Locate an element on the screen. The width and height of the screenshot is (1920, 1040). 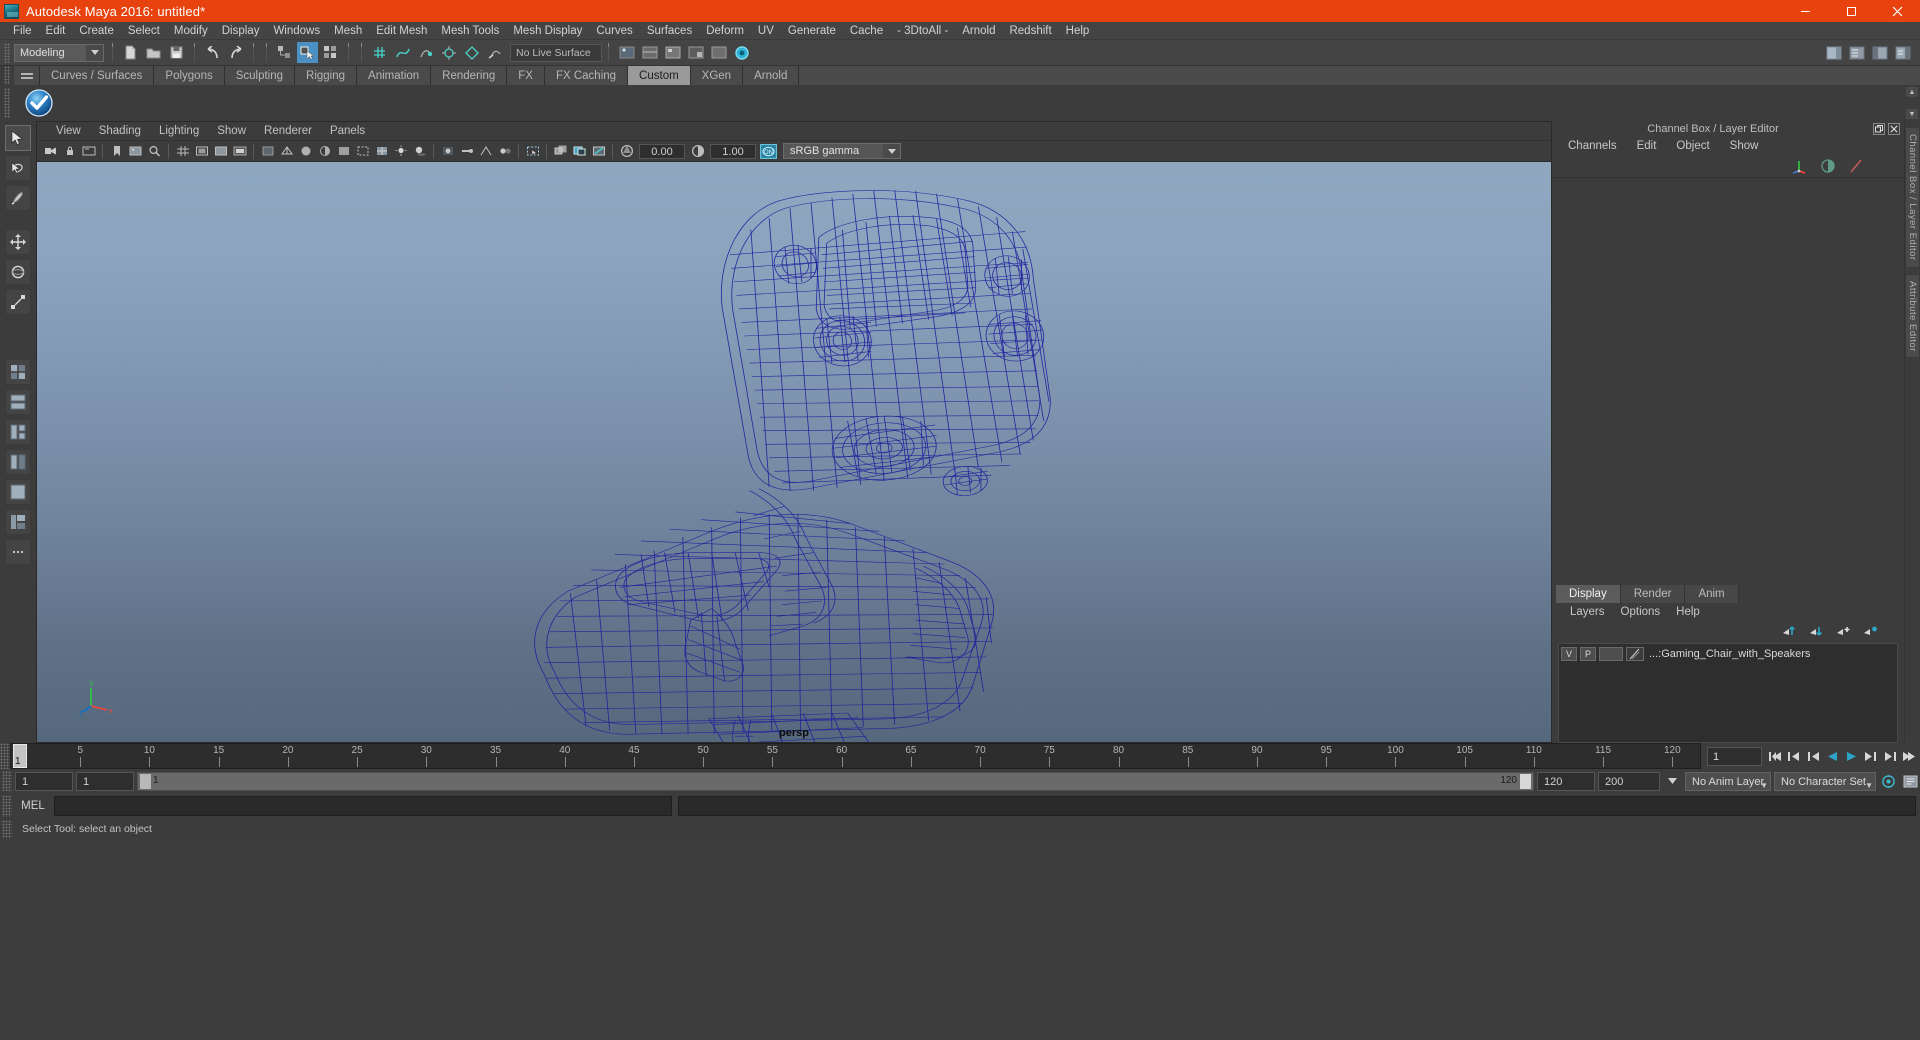
layer-tab-anim: Anim is located at coordinates (1712, 594).